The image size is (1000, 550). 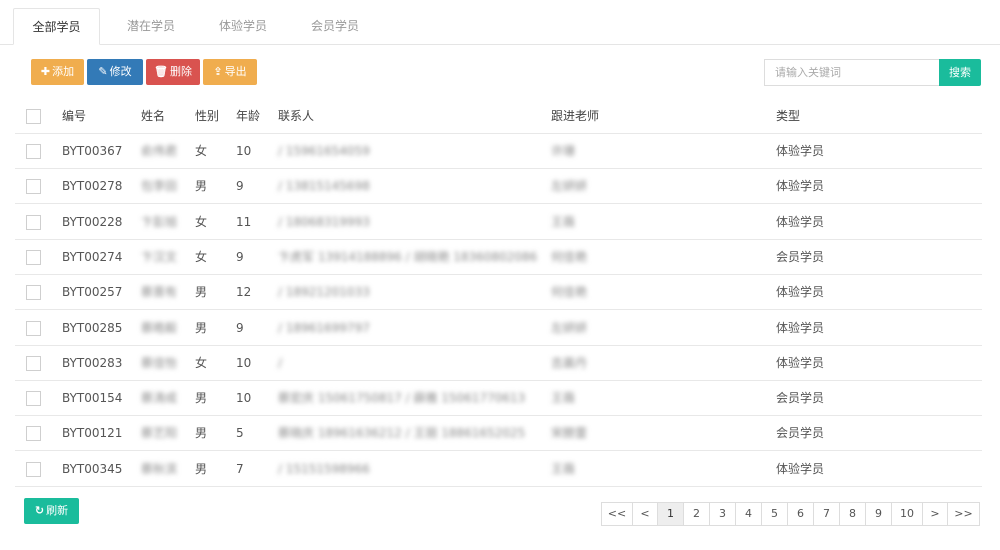 What do you see at coordinates (722, 514) in the screenshot?
I see `page-button-4: 3` at bounding box center [722, 514].